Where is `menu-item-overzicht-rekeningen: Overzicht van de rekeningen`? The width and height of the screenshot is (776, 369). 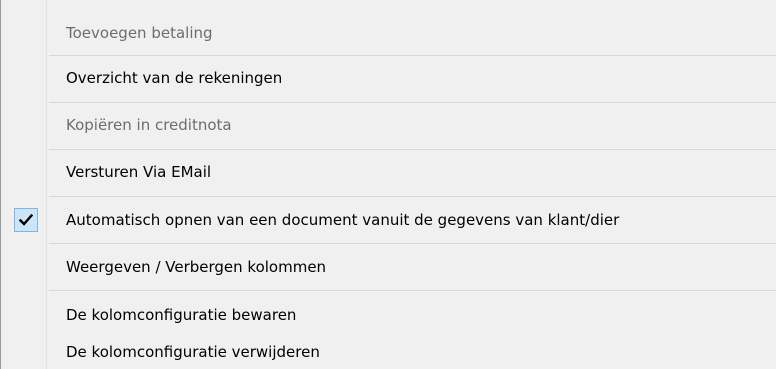
menu-item-overzicht-rekeningen: Overzicht van de rekeningen is located at coordinates (388, 78).